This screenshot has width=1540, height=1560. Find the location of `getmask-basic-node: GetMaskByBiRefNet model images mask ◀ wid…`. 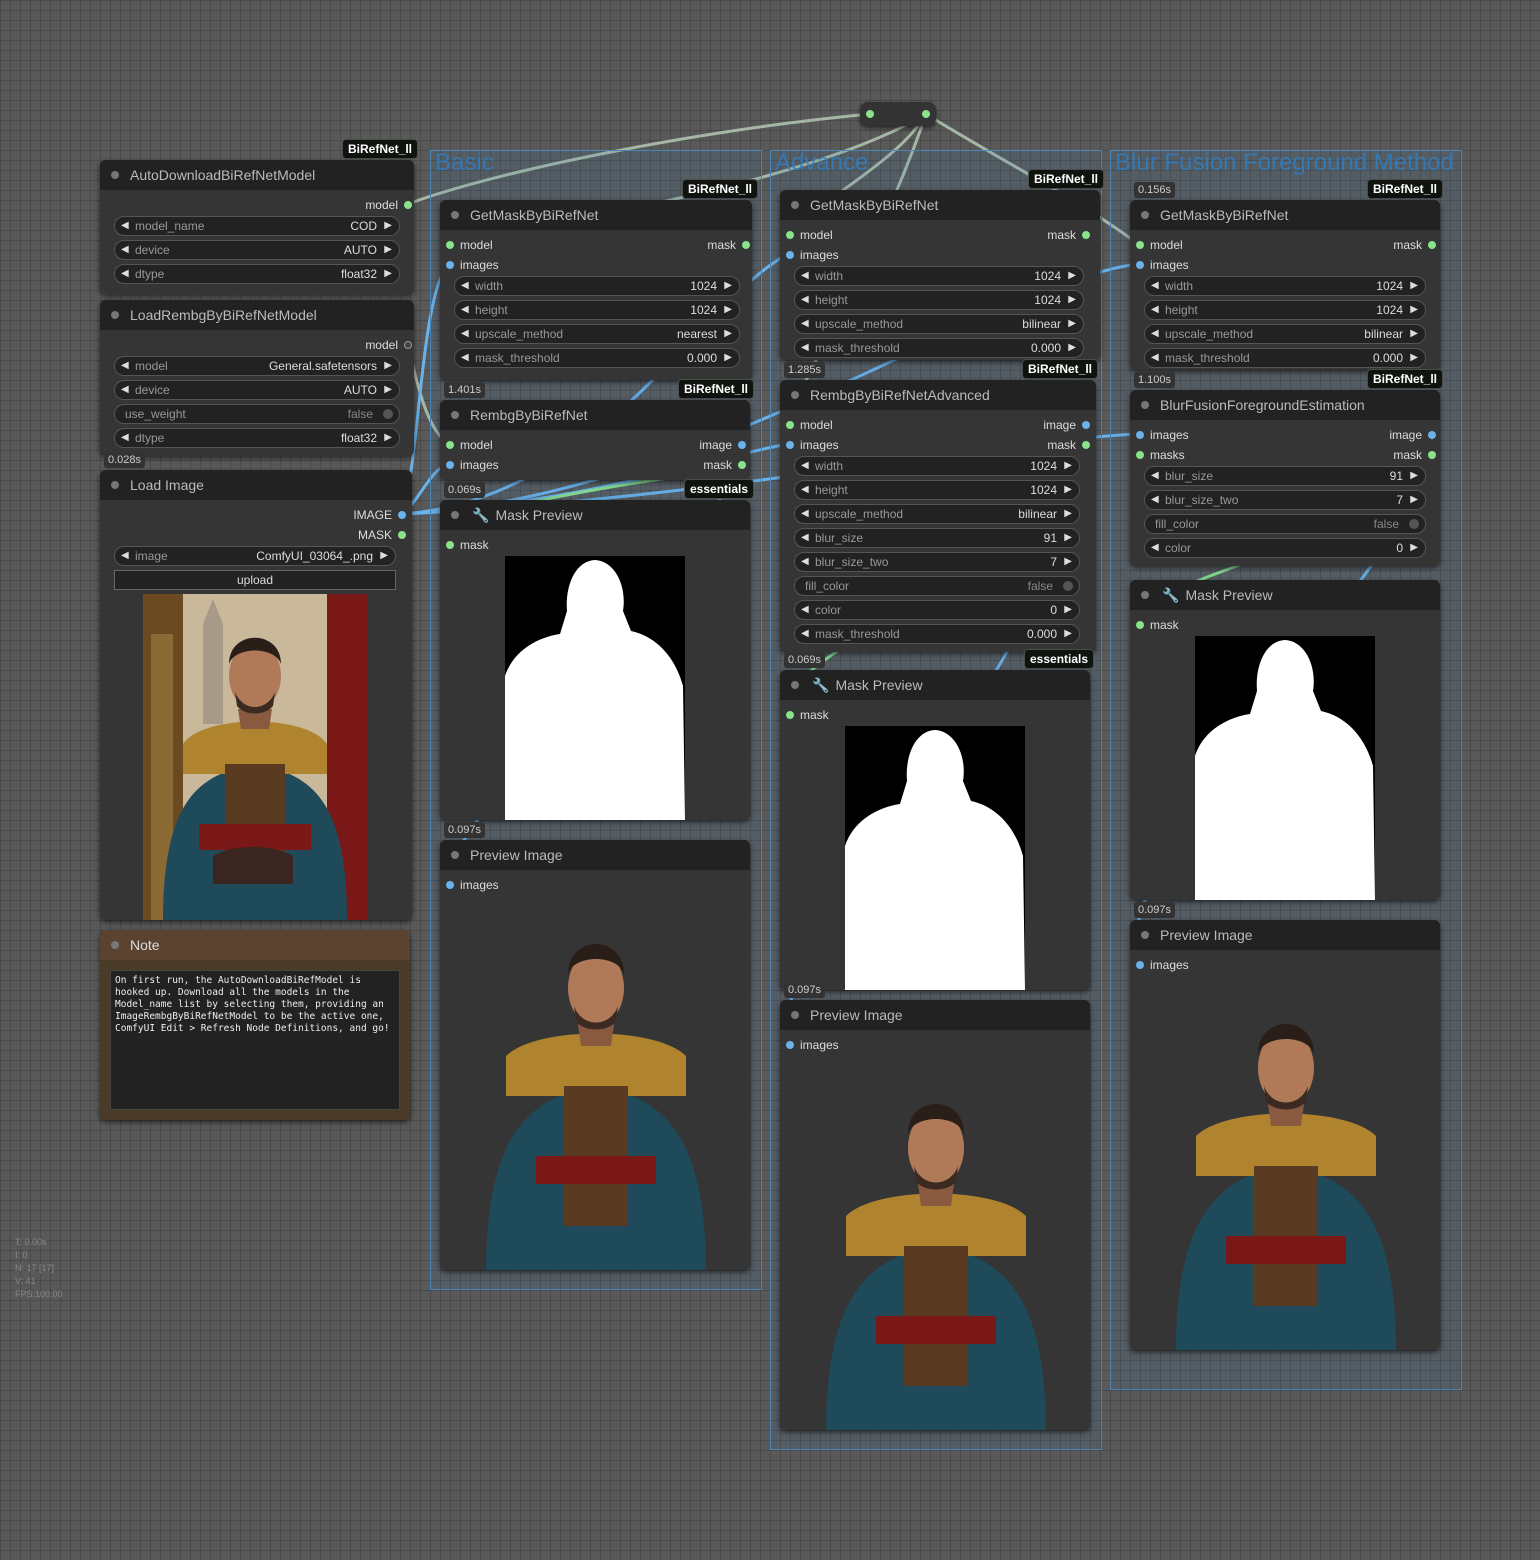

getmask-basic-node: GetMaskByBiRefNet model images mask ◀ wid… is located at coordinates (596, 290).